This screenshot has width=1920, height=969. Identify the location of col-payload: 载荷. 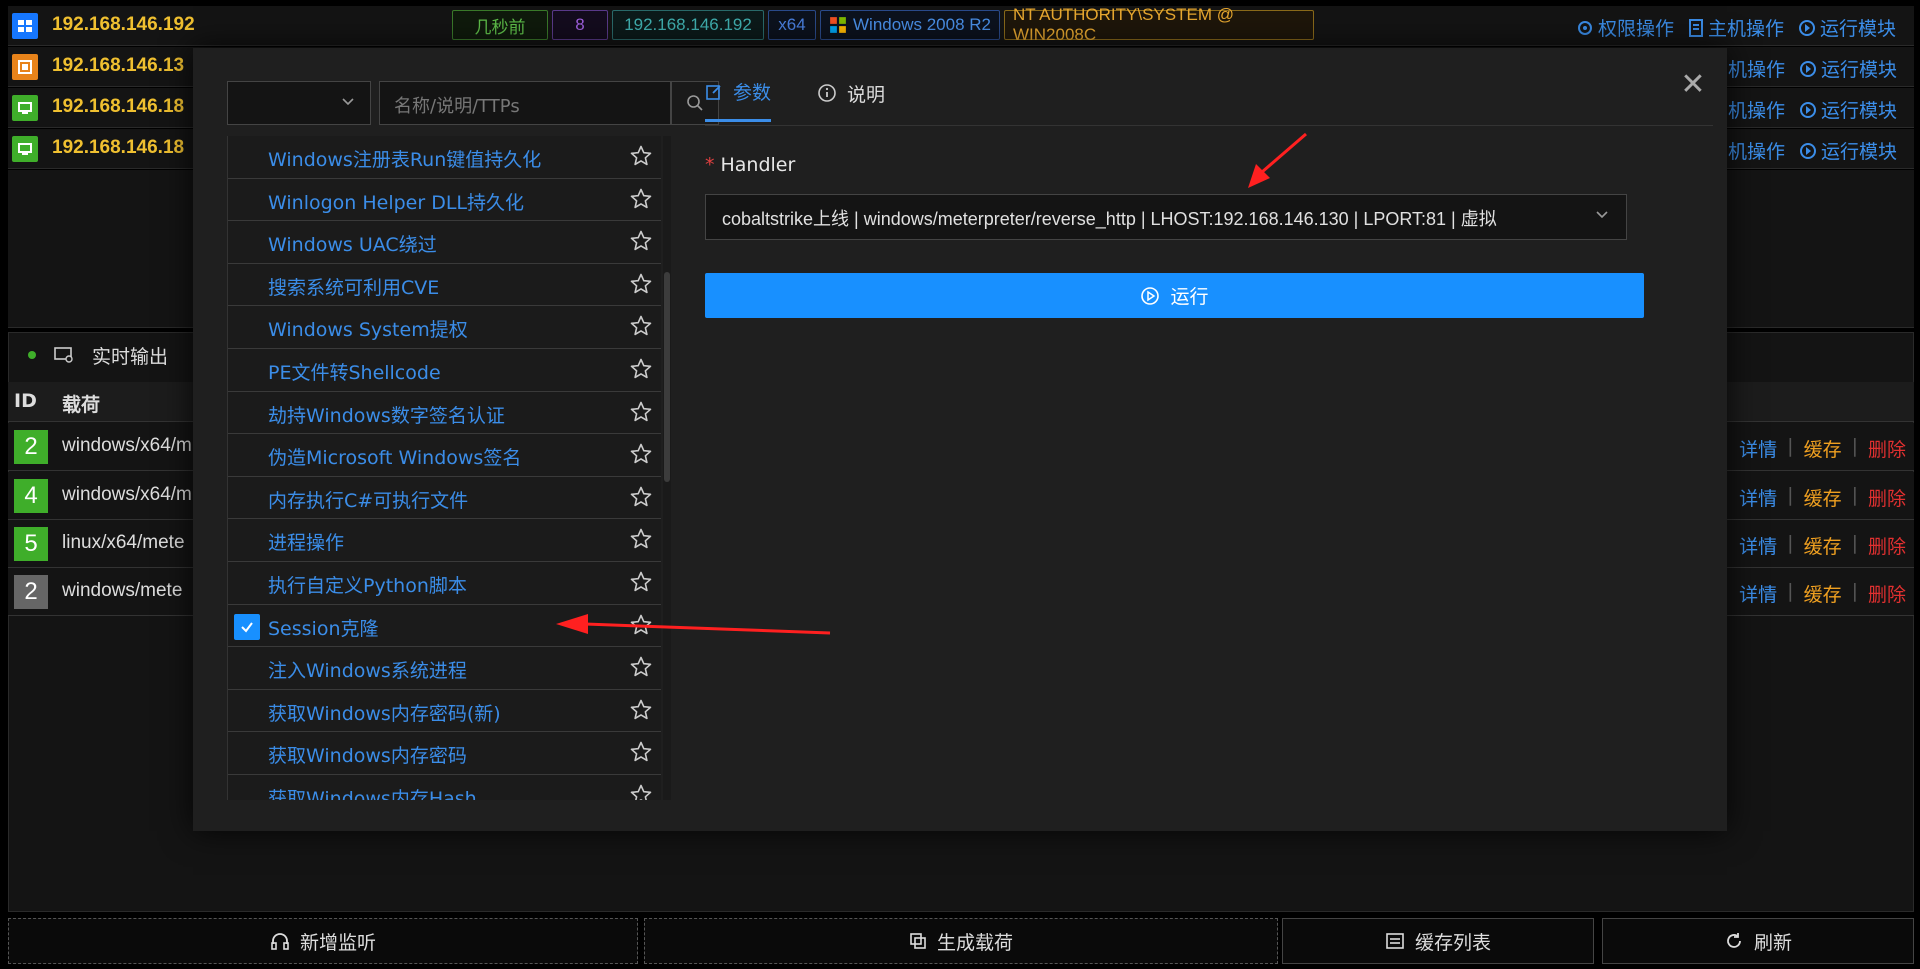
(81, 405).